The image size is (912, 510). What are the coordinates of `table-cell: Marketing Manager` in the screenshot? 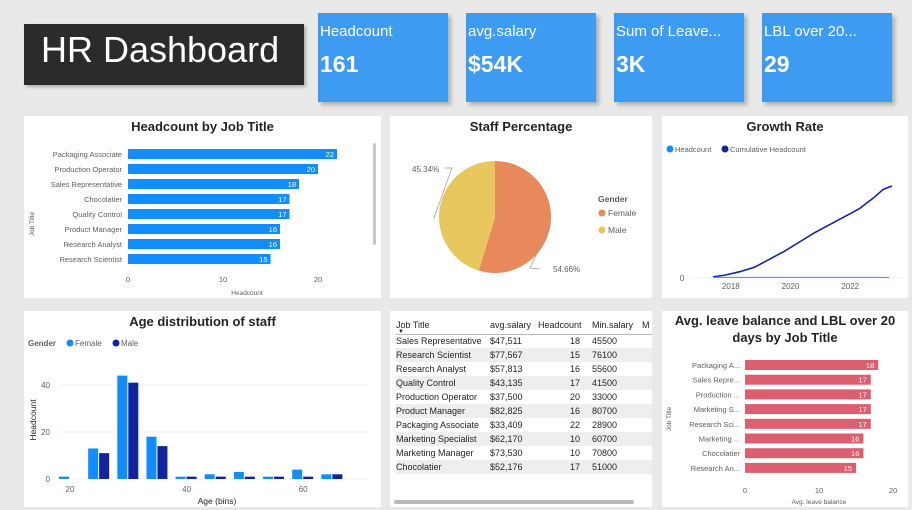 It's located at (435, 453).